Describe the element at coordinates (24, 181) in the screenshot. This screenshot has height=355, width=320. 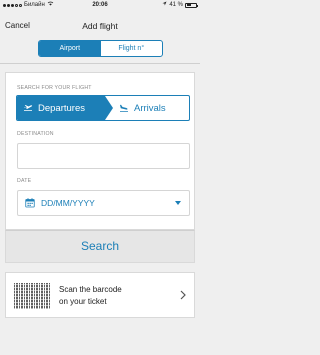
I see `date-label: DATE` at that location.